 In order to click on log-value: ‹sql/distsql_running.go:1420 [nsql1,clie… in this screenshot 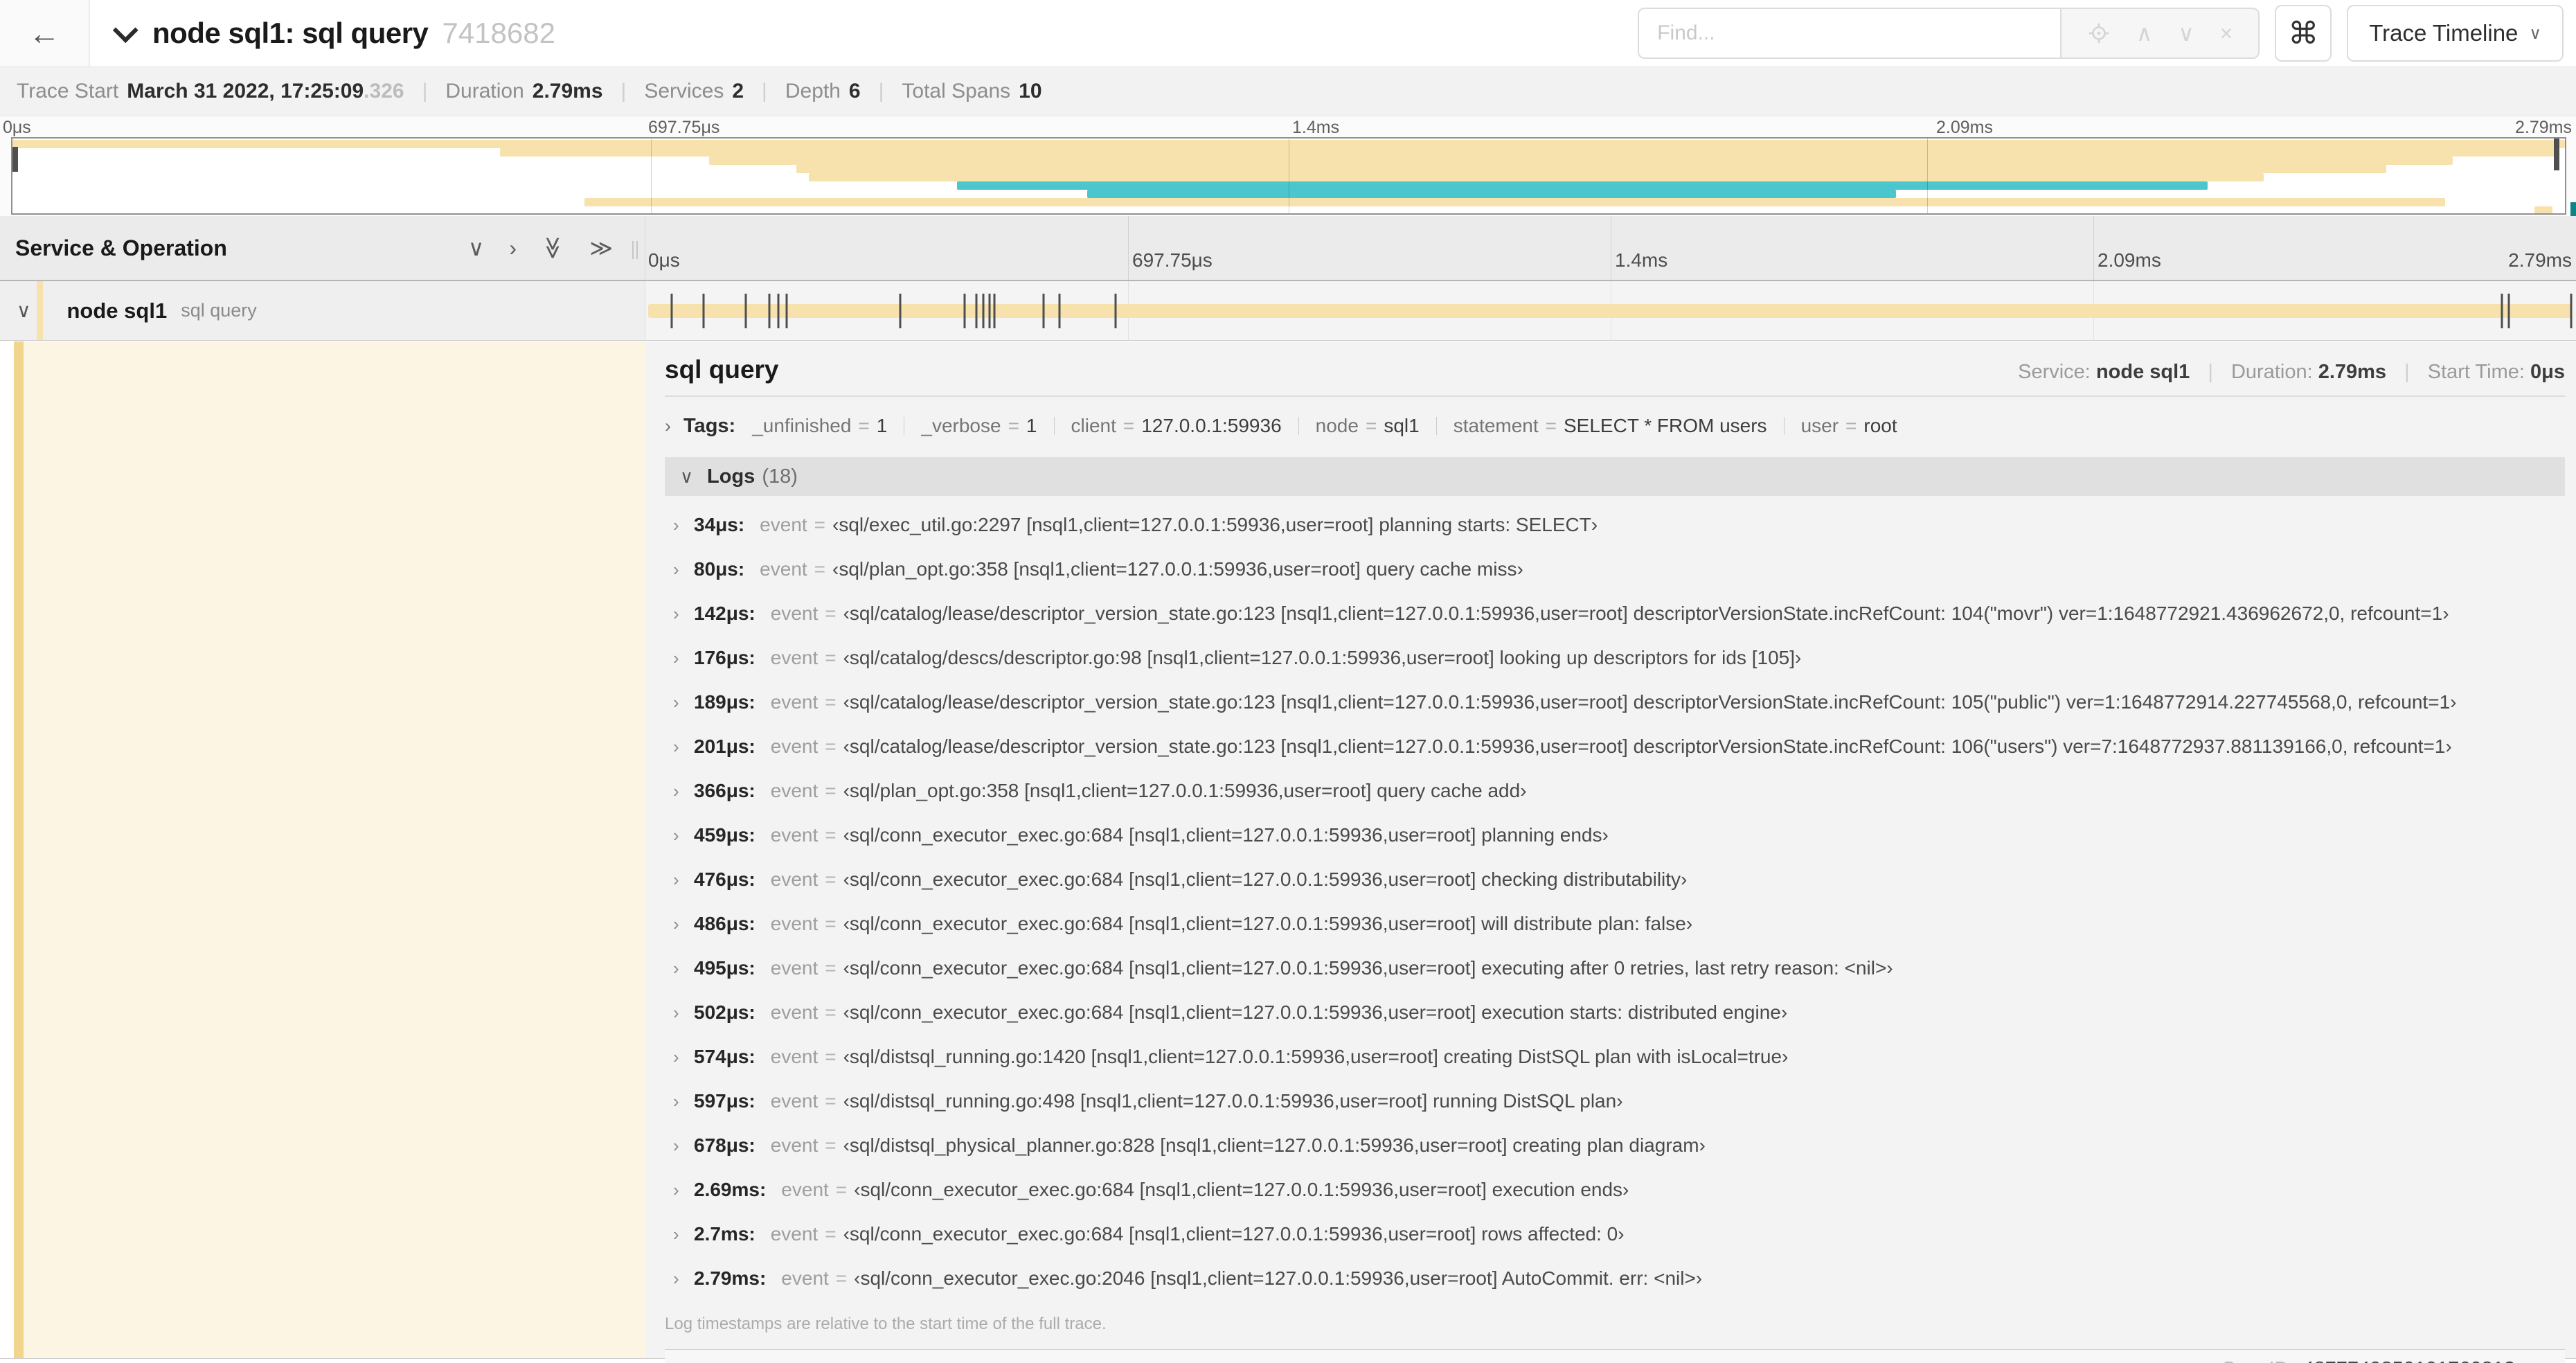, I will do `click(1316, 1056)`.